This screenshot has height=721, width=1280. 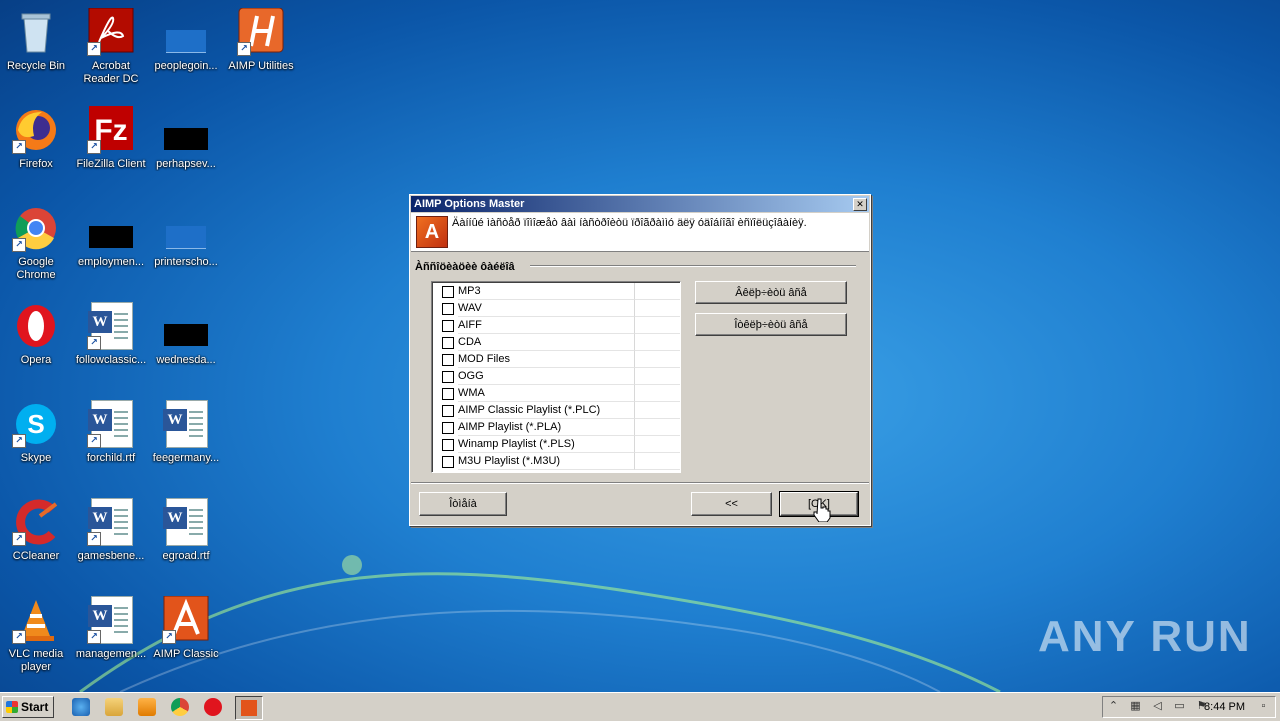 I want to click on aimp-utilities-desktop-icon: ↗ AIMP Utilities, so click(x=261, y=40).